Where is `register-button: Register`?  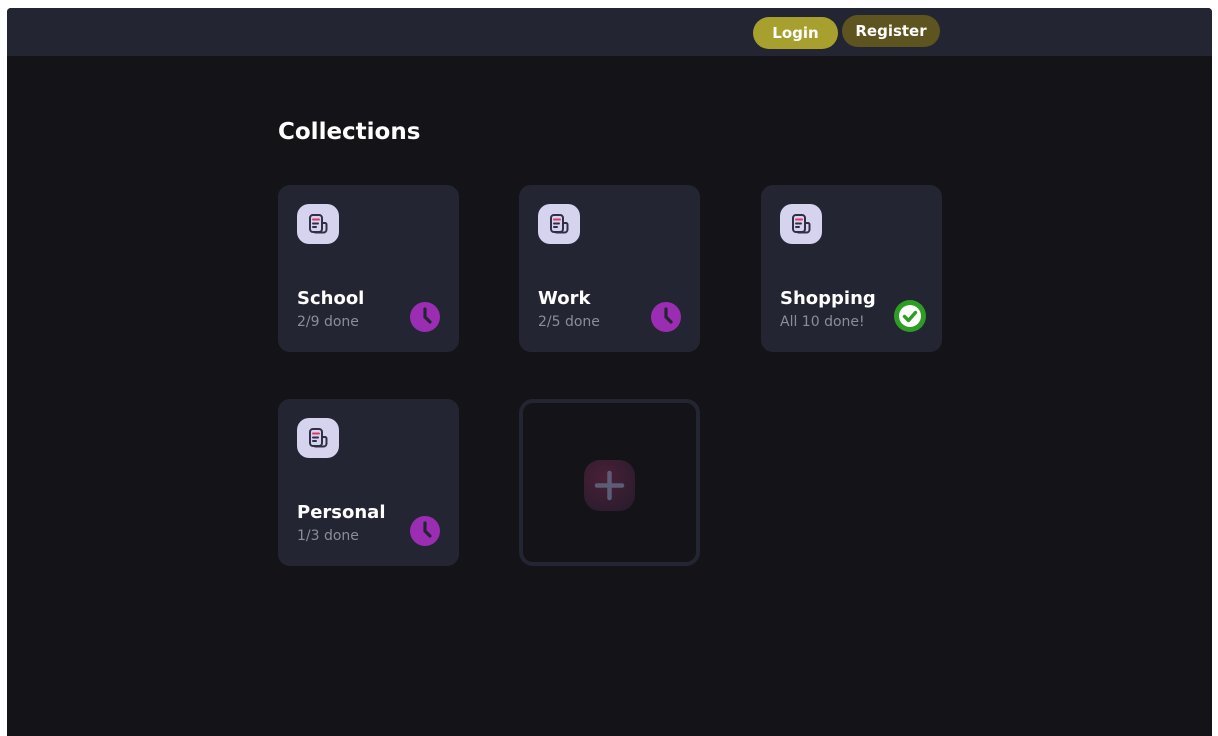 register-button: Register is located at coordinates (891, 31).